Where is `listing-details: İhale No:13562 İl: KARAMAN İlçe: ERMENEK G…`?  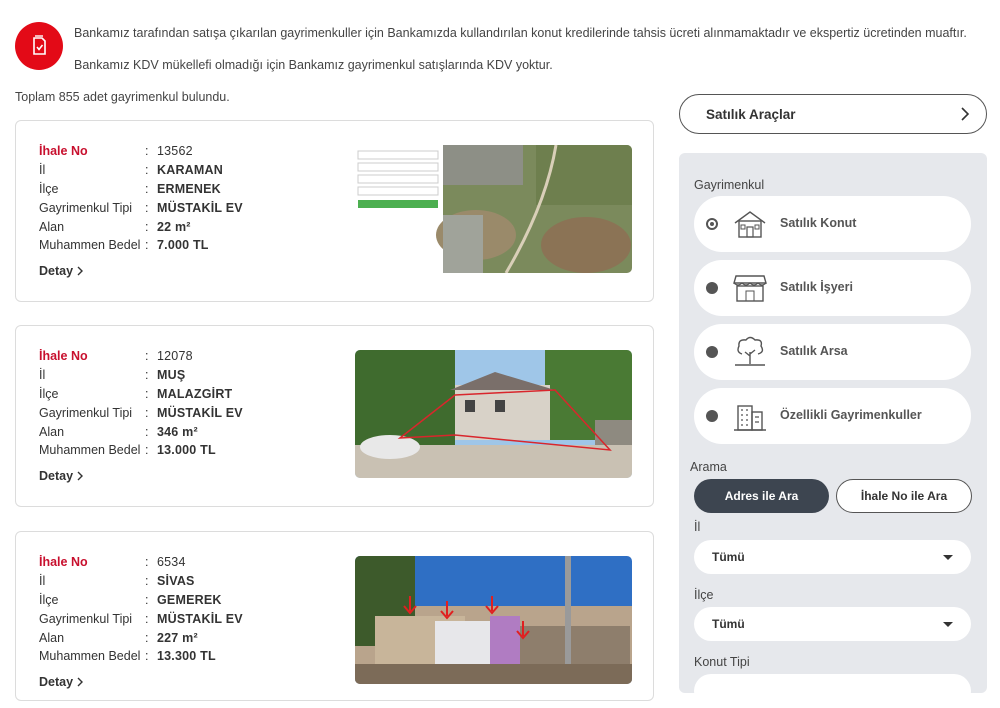 listing-details: İhale No:13562 İl: KARAMAN İlçe: ERMENEK G… is located at coordinates (141, 198).